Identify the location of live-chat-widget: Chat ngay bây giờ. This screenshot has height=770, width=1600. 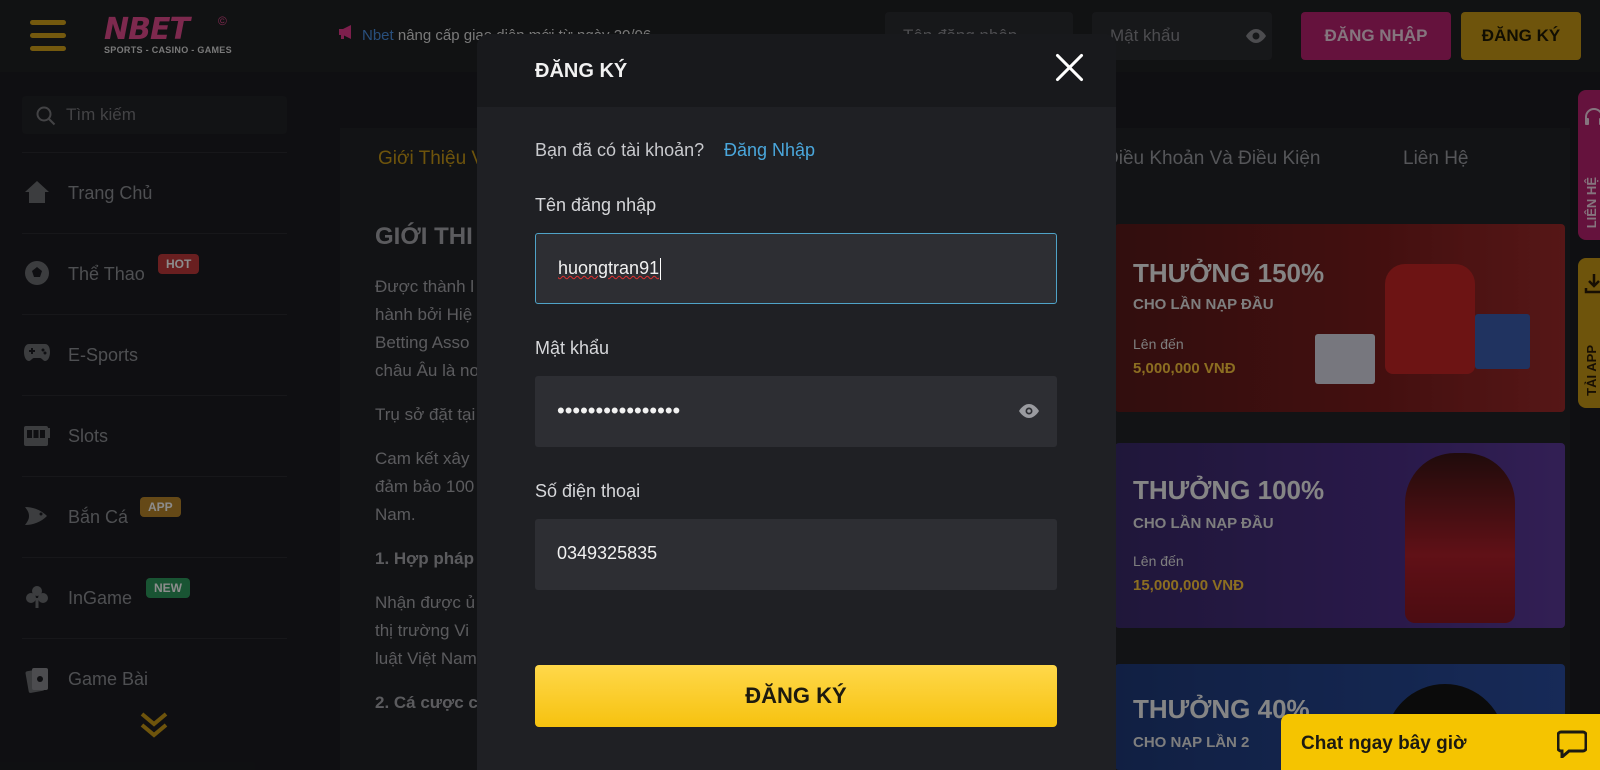
(1440, 742).